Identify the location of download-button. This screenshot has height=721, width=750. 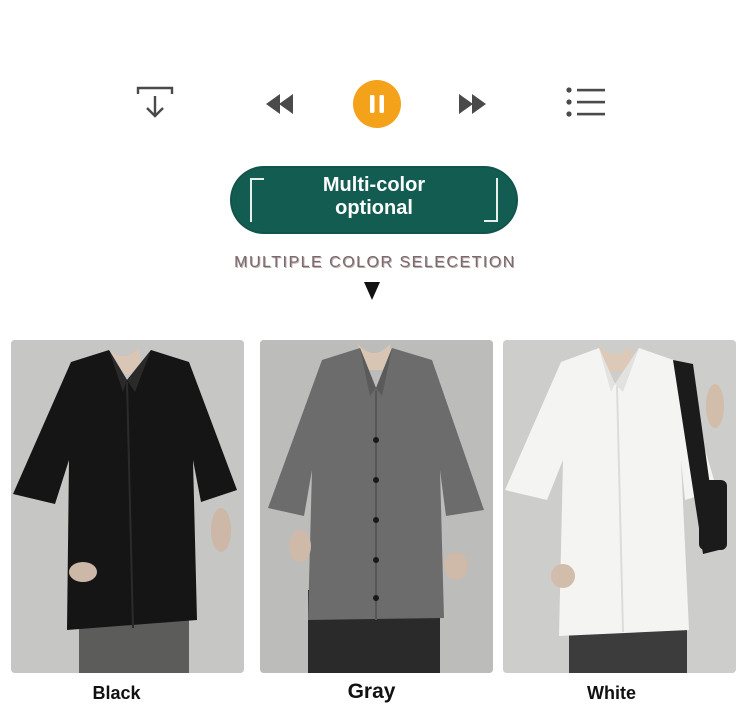
(155, 104).